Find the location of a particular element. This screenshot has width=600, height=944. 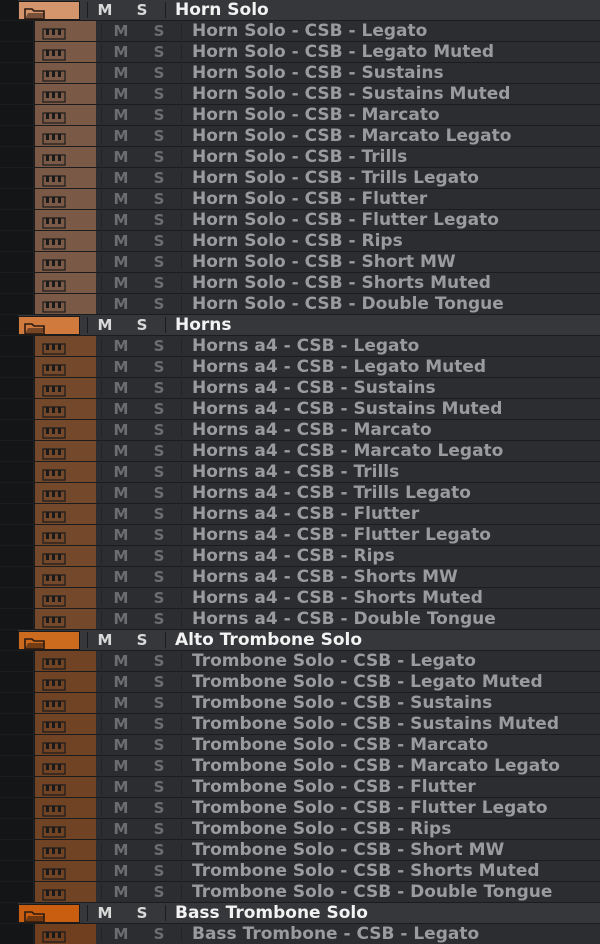

instrument-track-row: M S Horns a4 - CSB - Double Tongue is located at coordinates (300, 619).